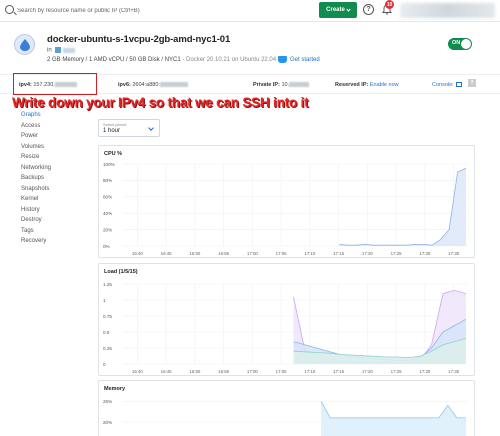 The width and height of the screenshot is (500, 436). I want to click on external-link-icon, so click(459, 85).